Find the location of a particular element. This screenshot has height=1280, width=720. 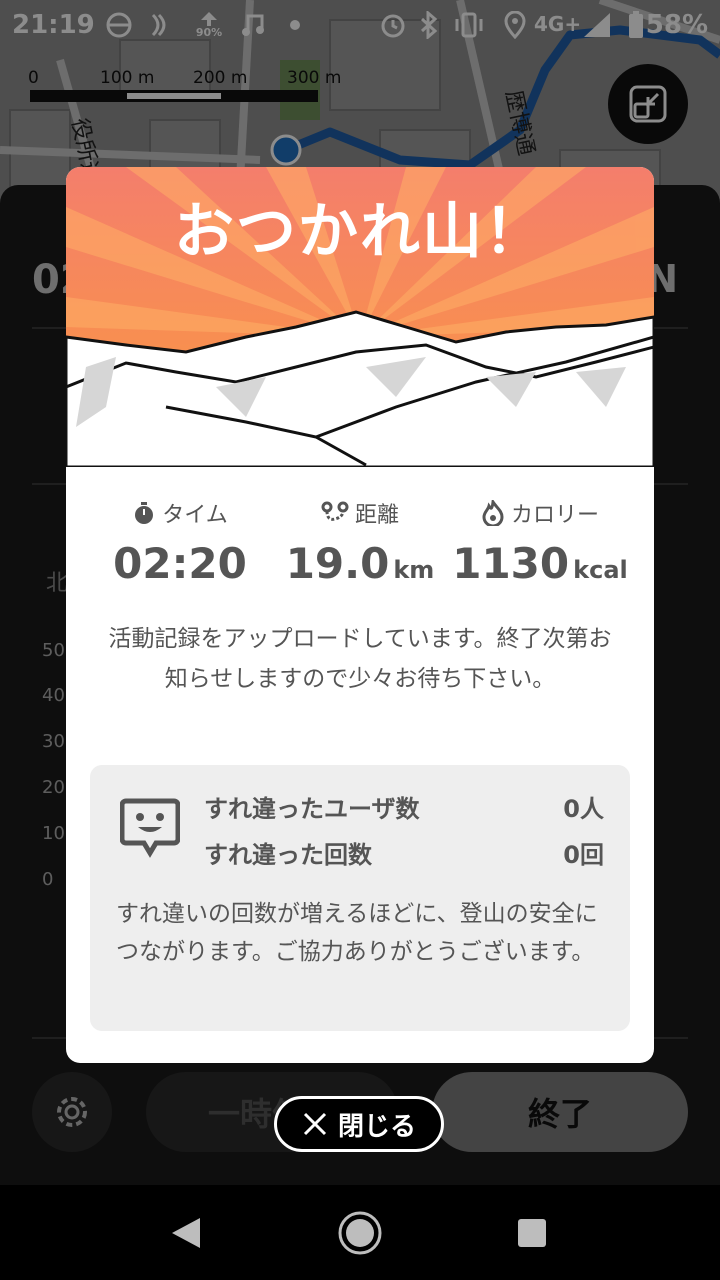

stat-calories-label: カロリー is located at coordinates (554, 515).